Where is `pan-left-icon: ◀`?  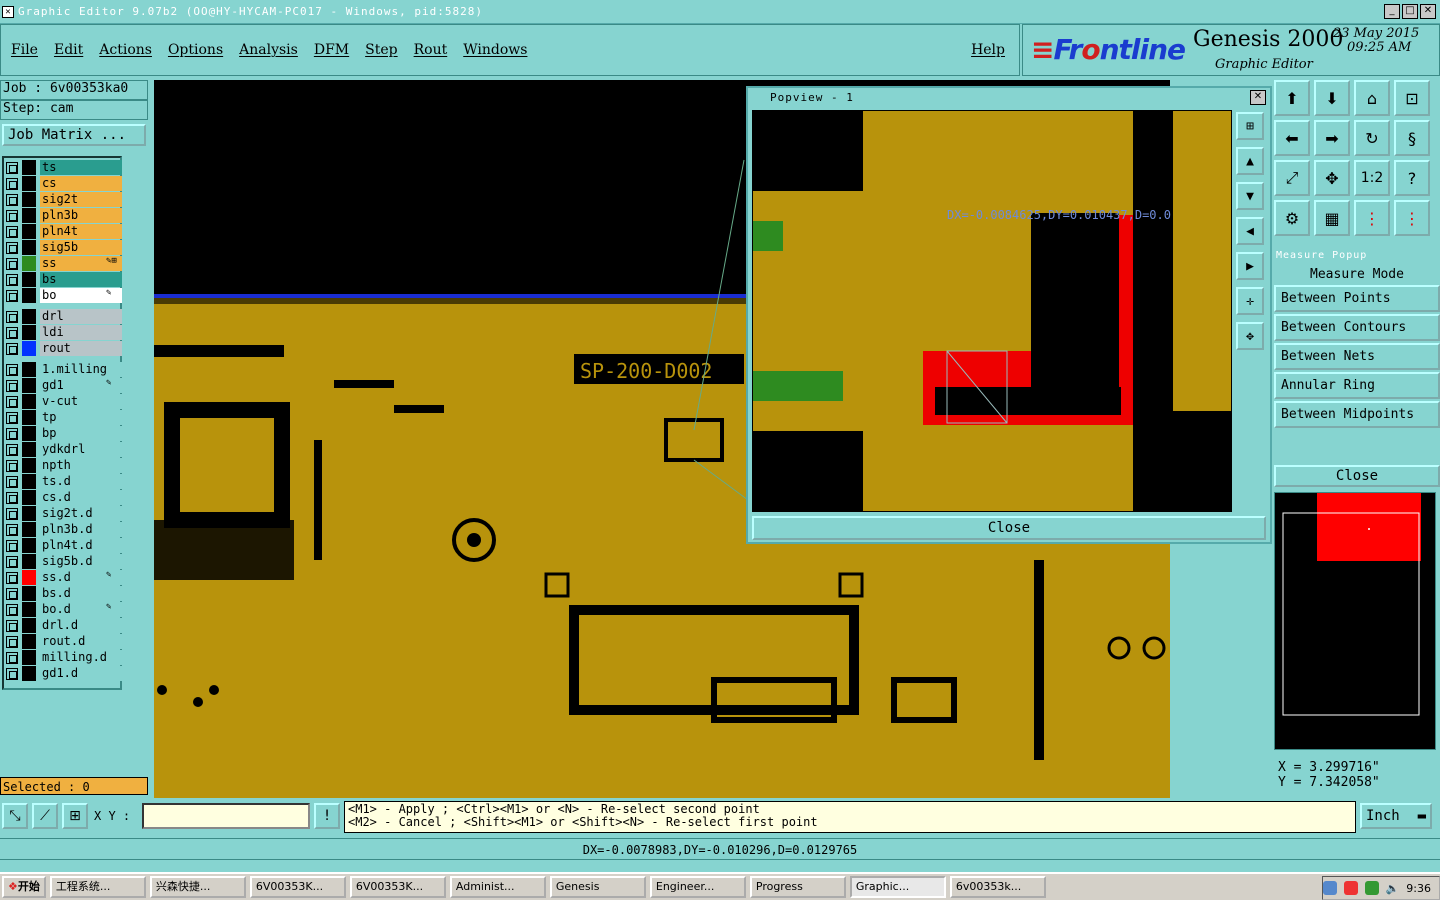
pan-left-icon: ◀ is located at coordinates (1250, 231).